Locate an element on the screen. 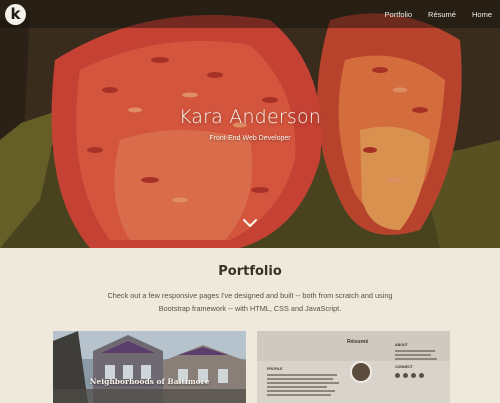 Image resolution: width=500 pixels, height=403 pixels. resume-thumbnail-title: Résumé is located at coordinates (358, 342).